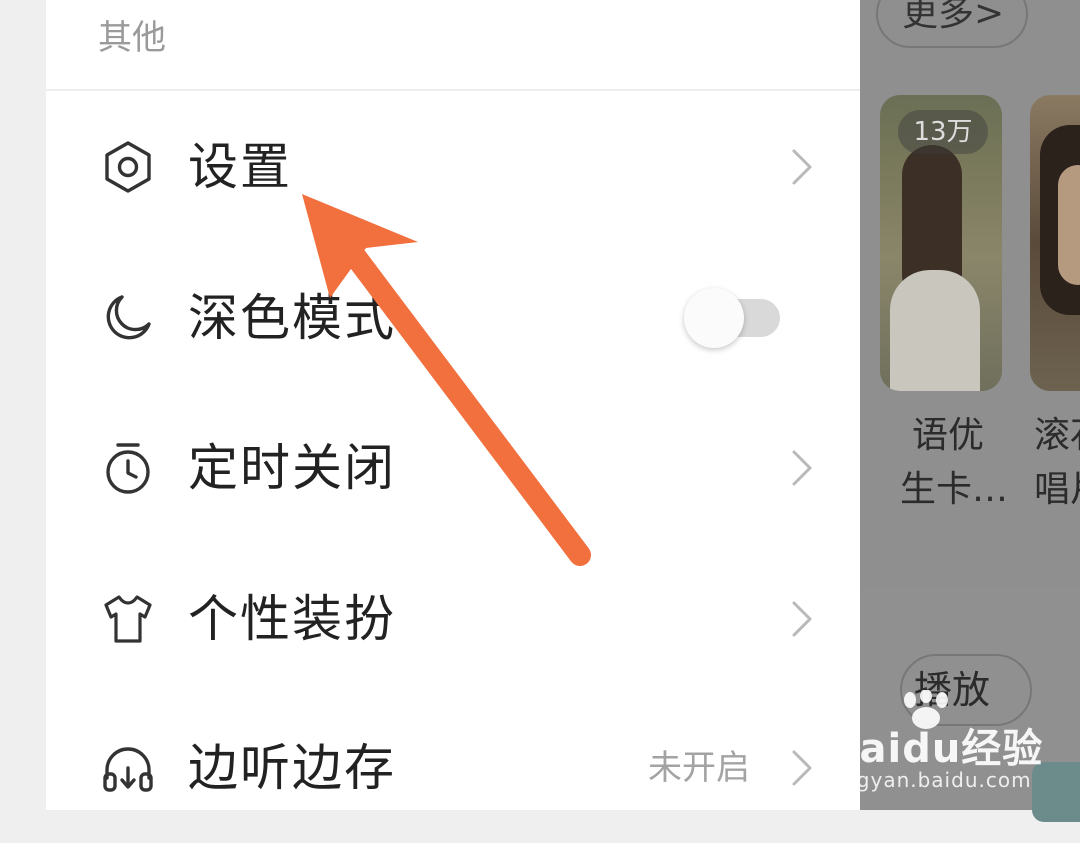 This screenshot has width=1080, height=843. What do you see at coordinates (453, 468) in the screenshot?
I see `menu-item-sleep-timer: 定时关闭` at bounding box center [453, 468].